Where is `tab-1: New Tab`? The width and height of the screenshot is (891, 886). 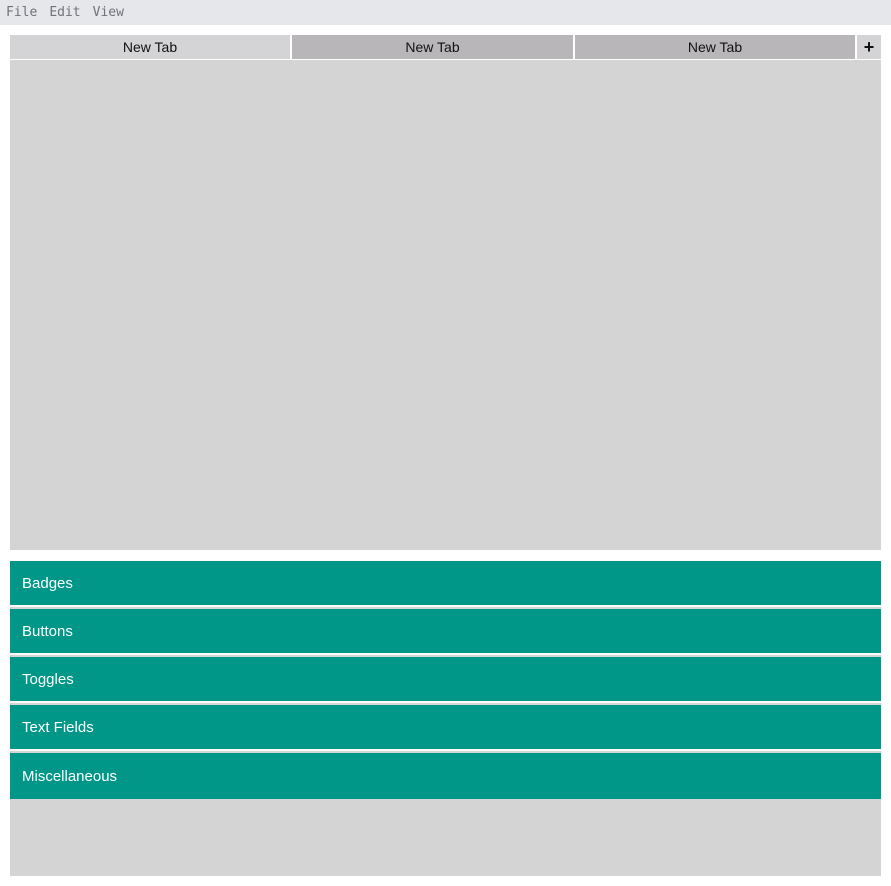 tab-1: New Tab is located at coordinates (150, 47).